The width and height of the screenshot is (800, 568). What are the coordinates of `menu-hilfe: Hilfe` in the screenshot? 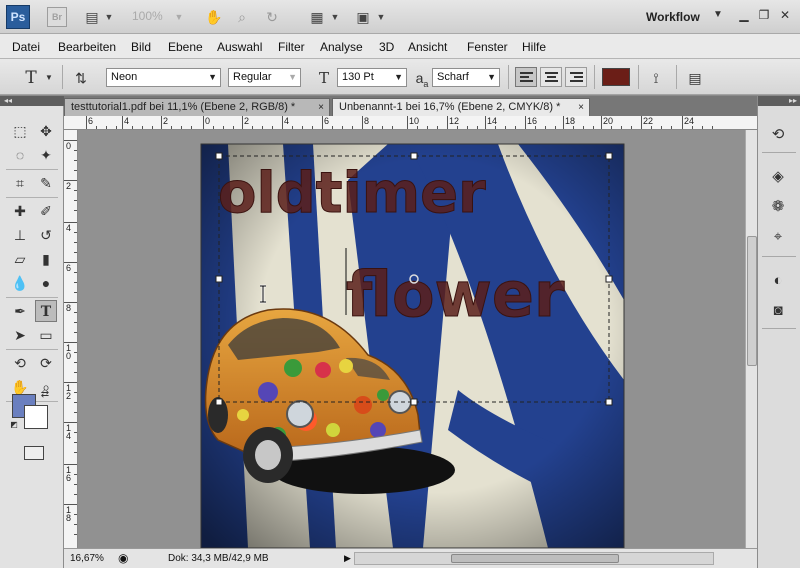 It's located at (534, 47).